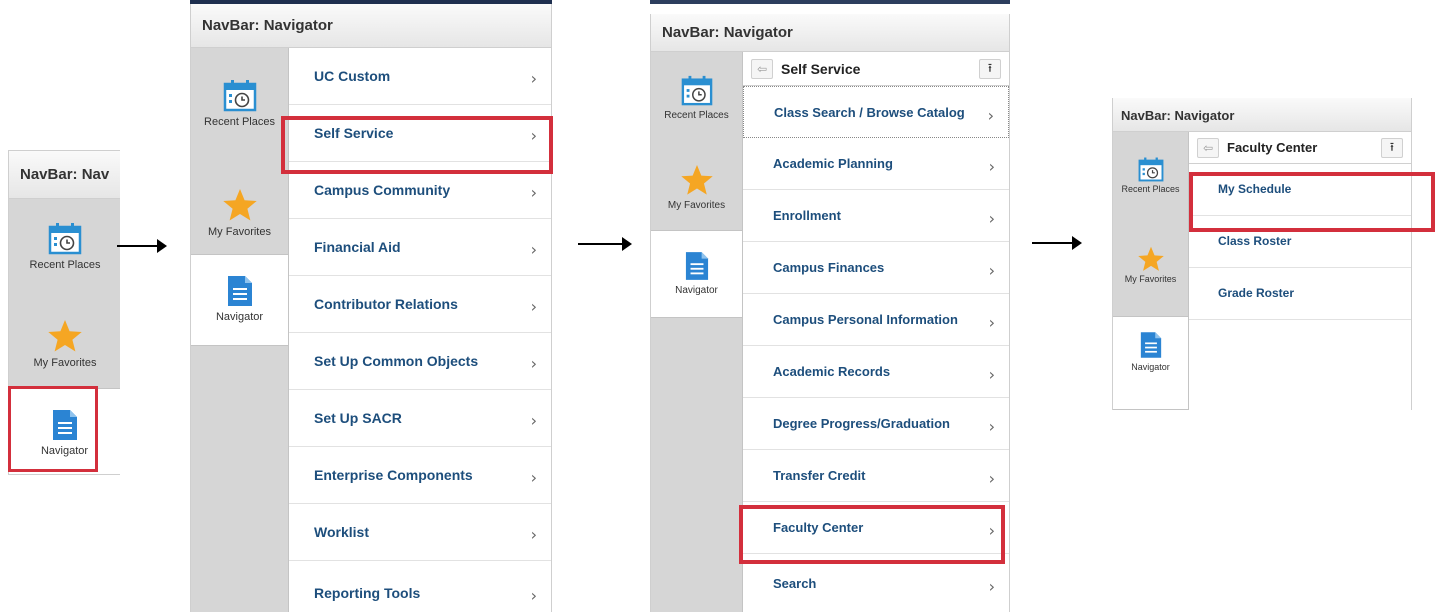  I want to click on menu-item-label: Campus Finances, so click(829, 267).